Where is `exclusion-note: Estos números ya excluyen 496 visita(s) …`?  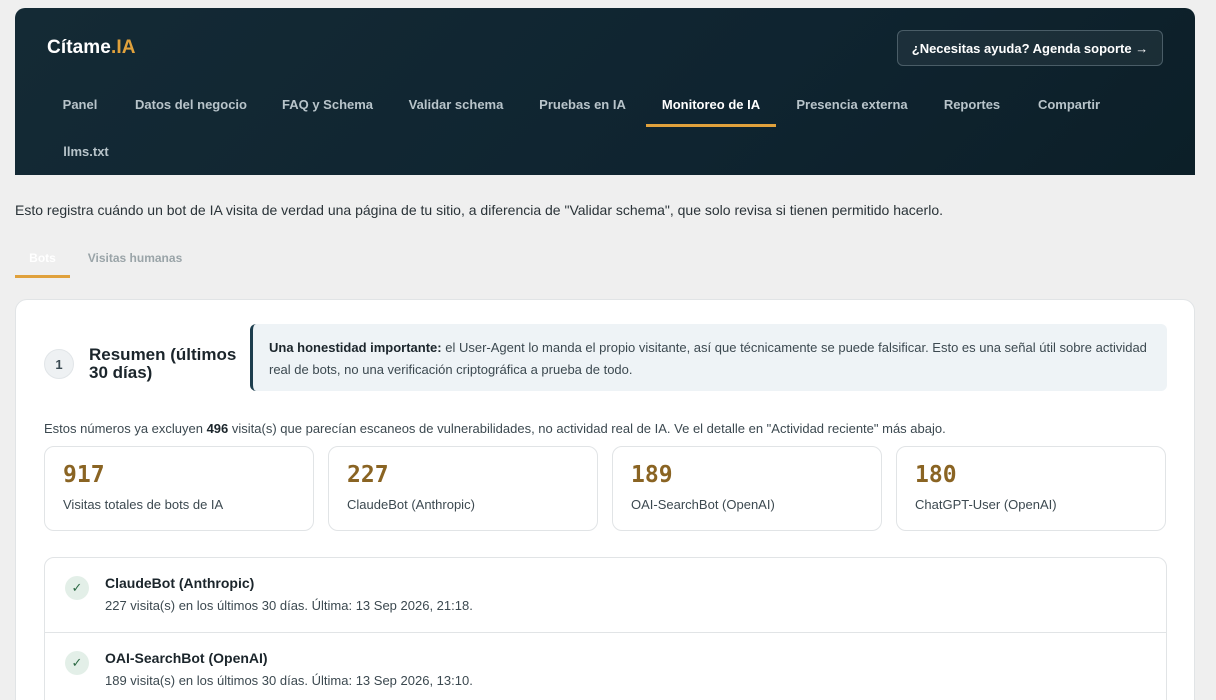
exclusion-note: Estos números ya excluyen 496 visita(s) … is located at coordinates (495, 428).